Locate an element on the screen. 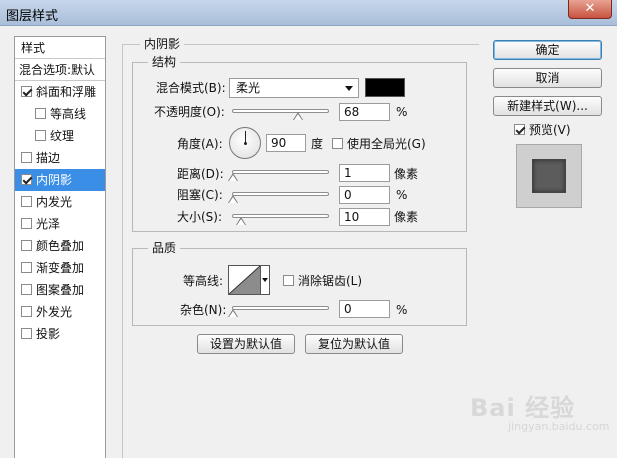 The image size is (617, 458). baidu-watermark-url: jingyan.baidu.com is located at coordinates (559, 426).